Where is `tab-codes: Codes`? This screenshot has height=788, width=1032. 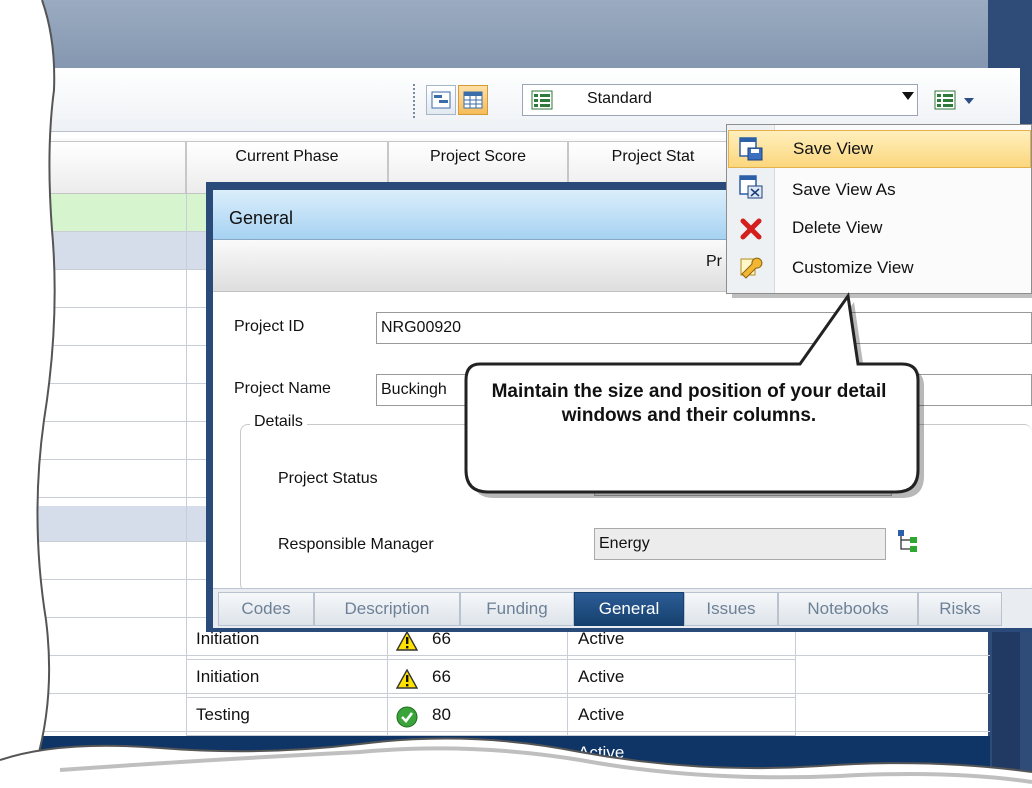
tab-codes: Codes is located at coordinates (266, 609).